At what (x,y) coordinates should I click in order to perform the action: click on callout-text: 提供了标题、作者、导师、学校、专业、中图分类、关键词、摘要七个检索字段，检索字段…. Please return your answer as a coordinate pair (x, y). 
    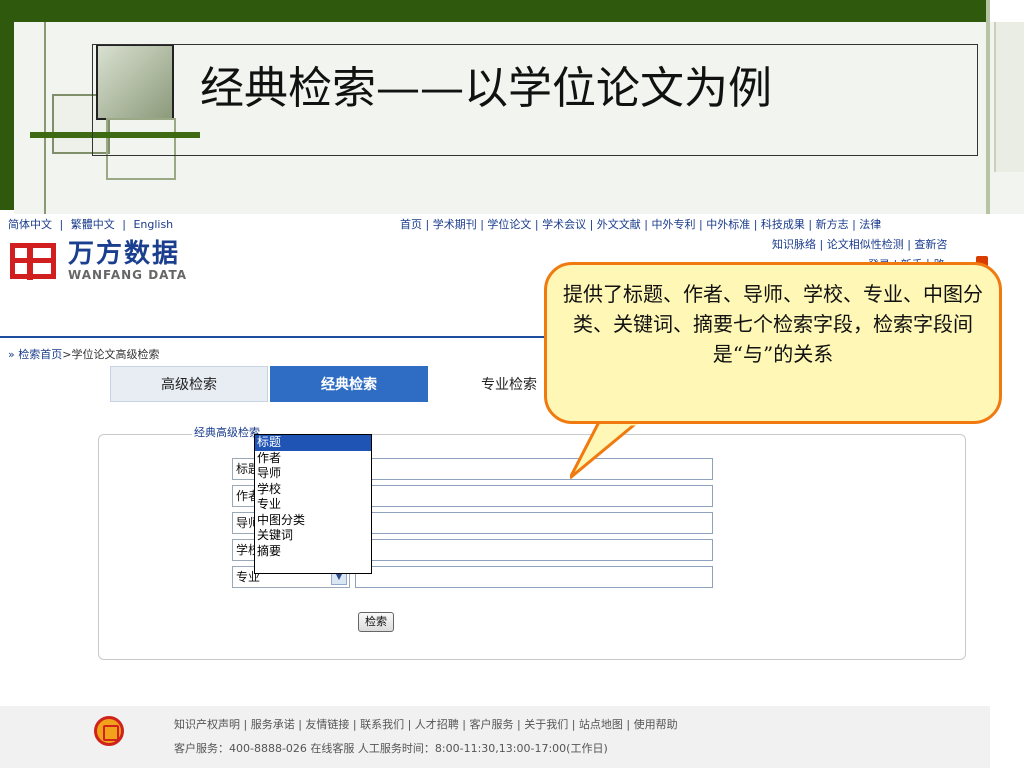
    Looking at the image, I should click on (773, 324).